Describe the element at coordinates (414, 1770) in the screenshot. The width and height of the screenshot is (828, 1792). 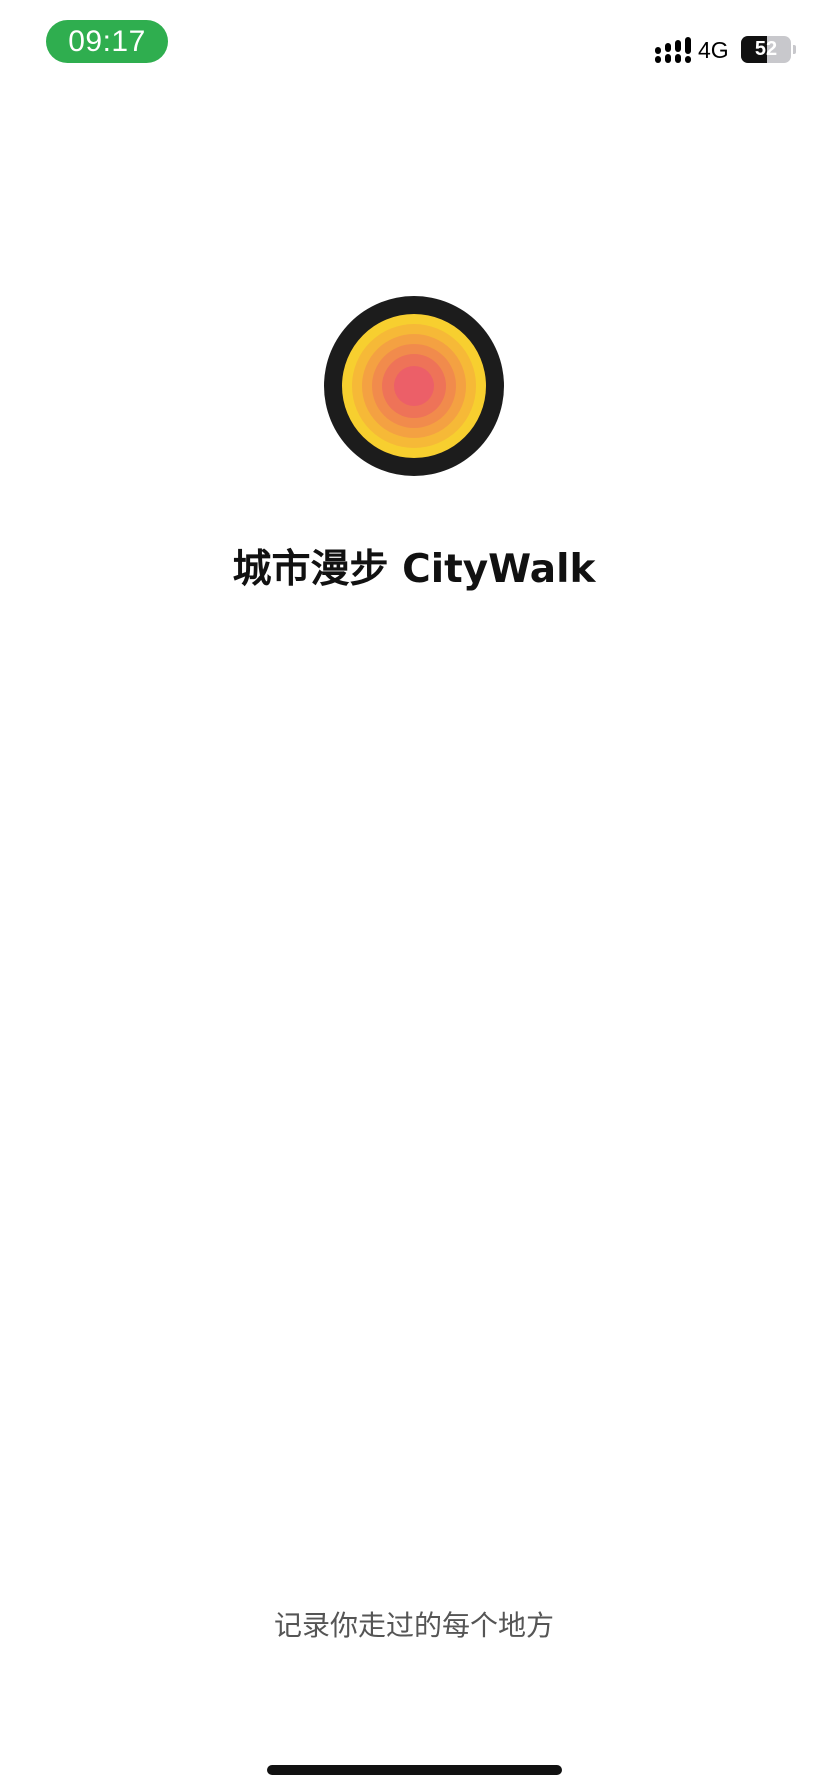
I see `home-indicator` at that location.